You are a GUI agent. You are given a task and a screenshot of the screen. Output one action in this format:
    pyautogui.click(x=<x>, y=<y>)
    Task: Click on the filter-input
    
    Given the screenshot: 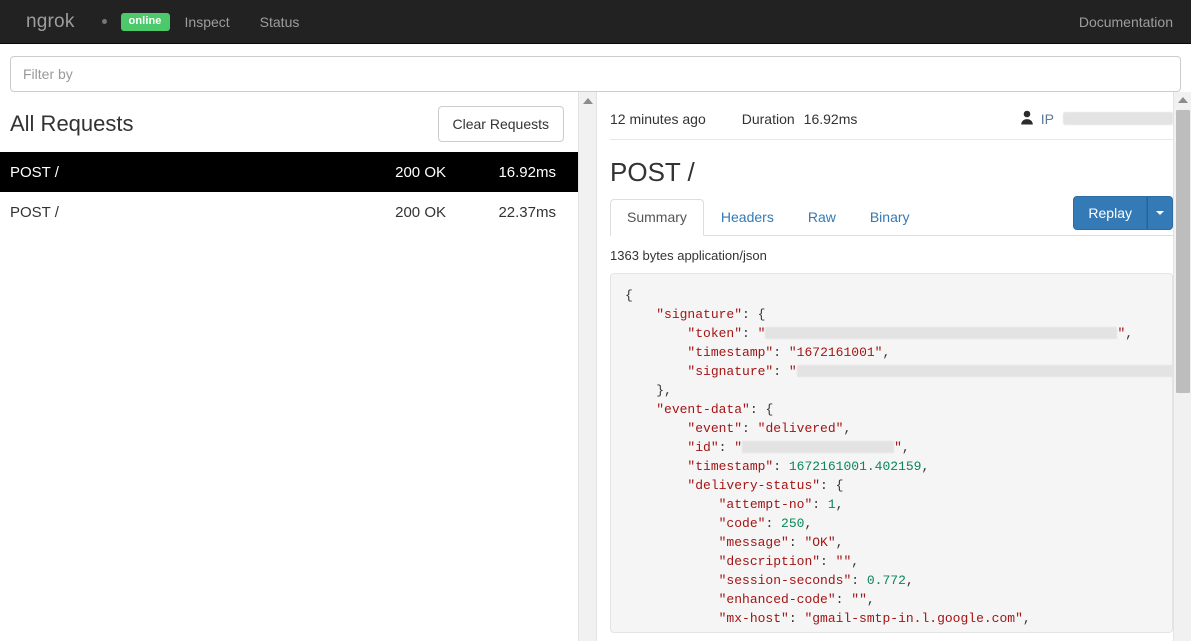 What is the action you would take?
    pyautogui.click(x=595, y=74)
    